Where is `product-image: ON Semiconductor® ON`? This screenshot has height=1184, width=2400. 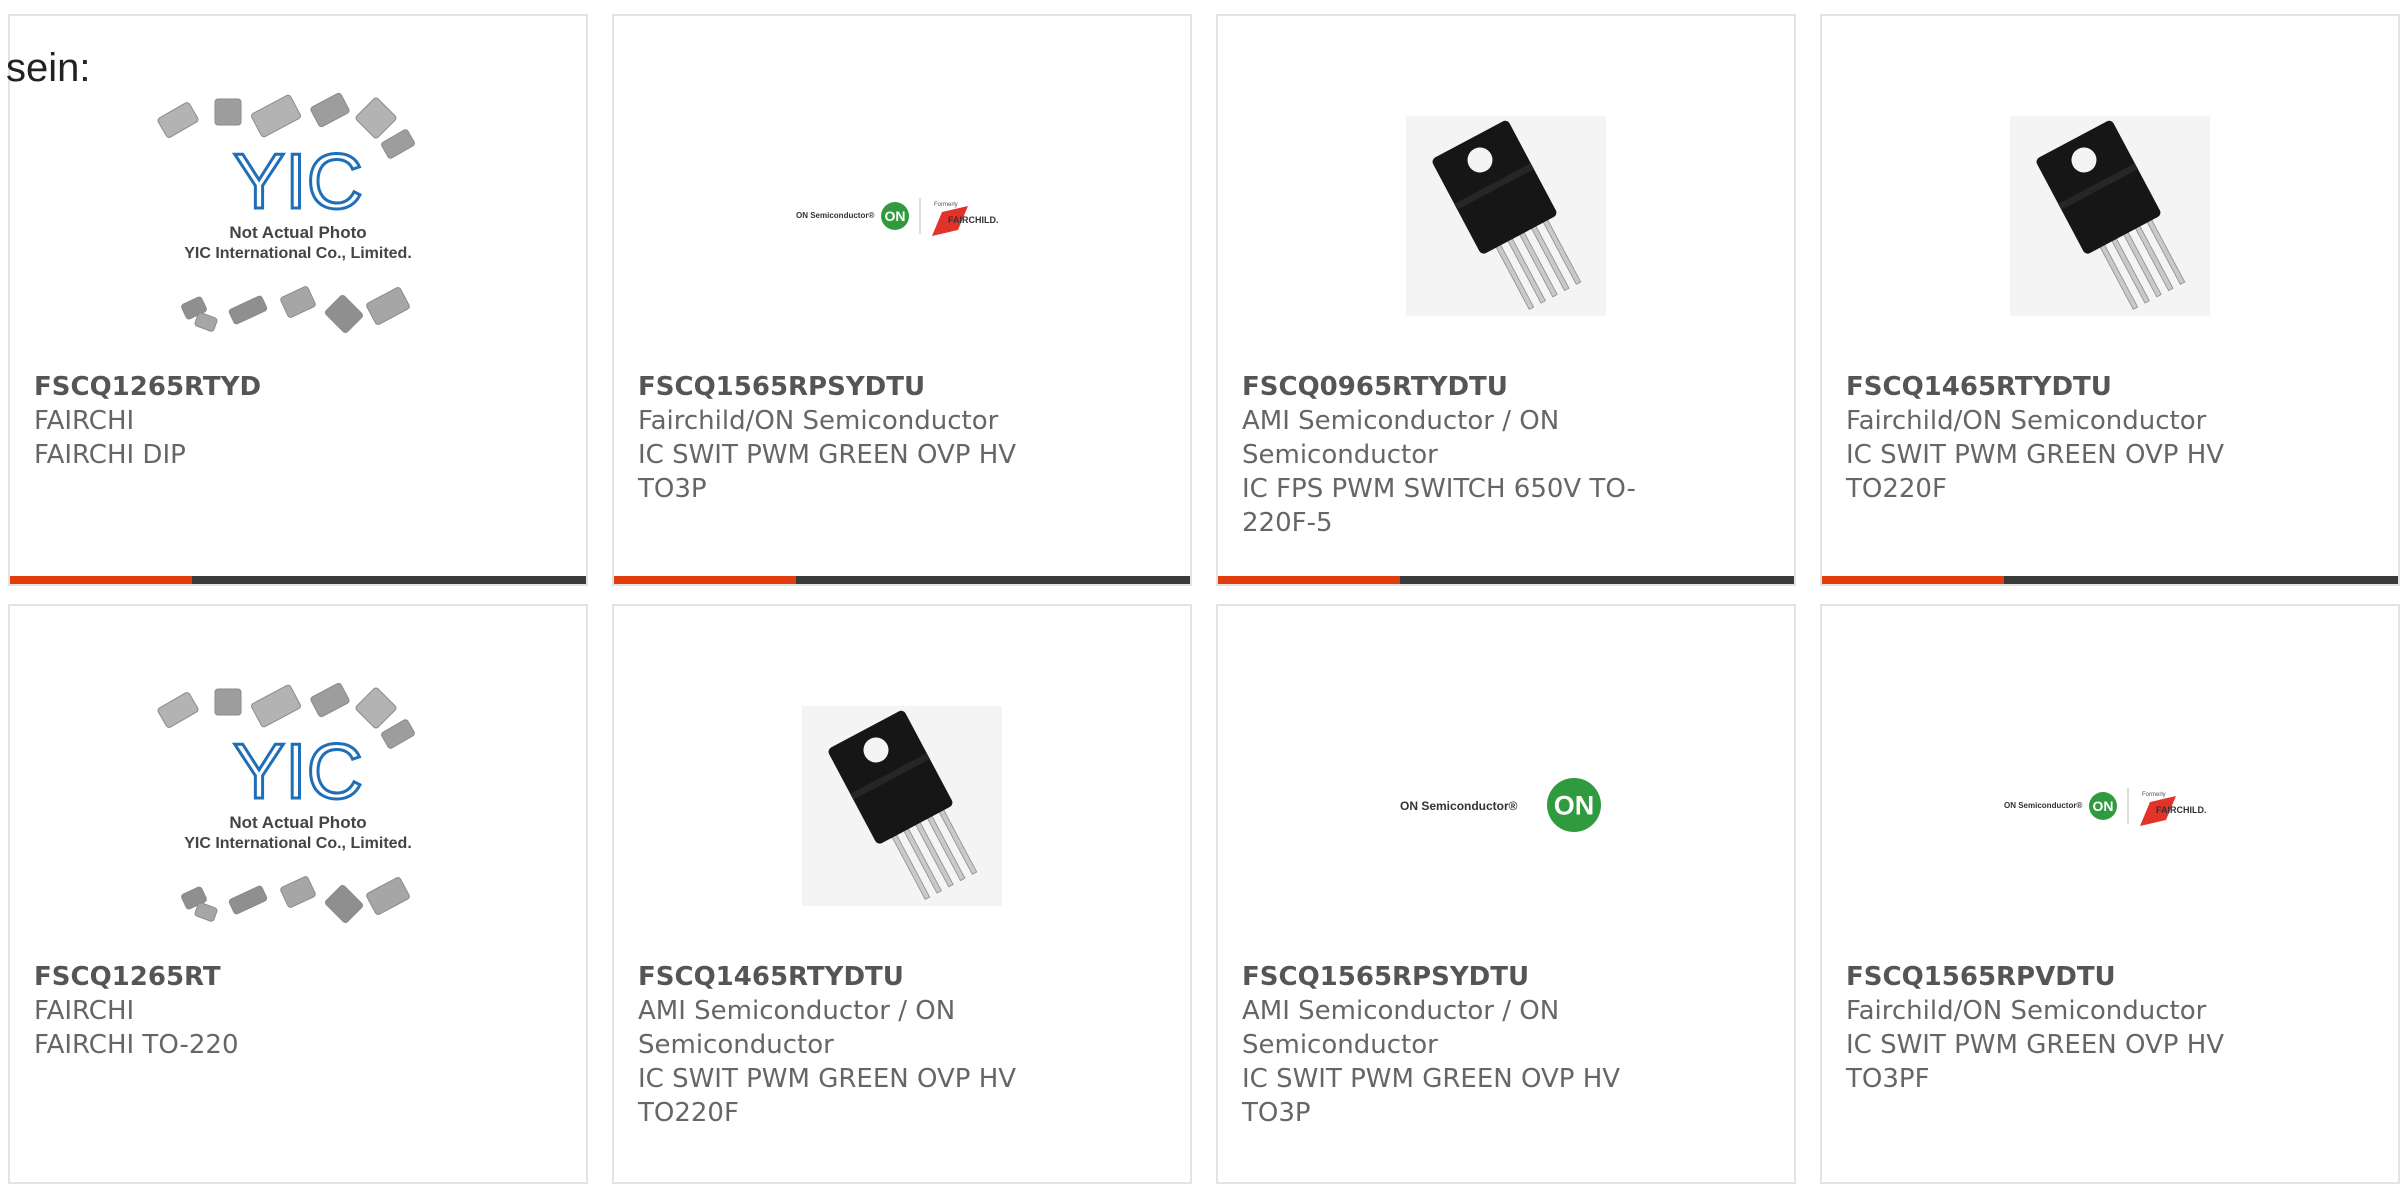 product-image: ON Semiconductor® ON is located at coordinates (1506, 806).